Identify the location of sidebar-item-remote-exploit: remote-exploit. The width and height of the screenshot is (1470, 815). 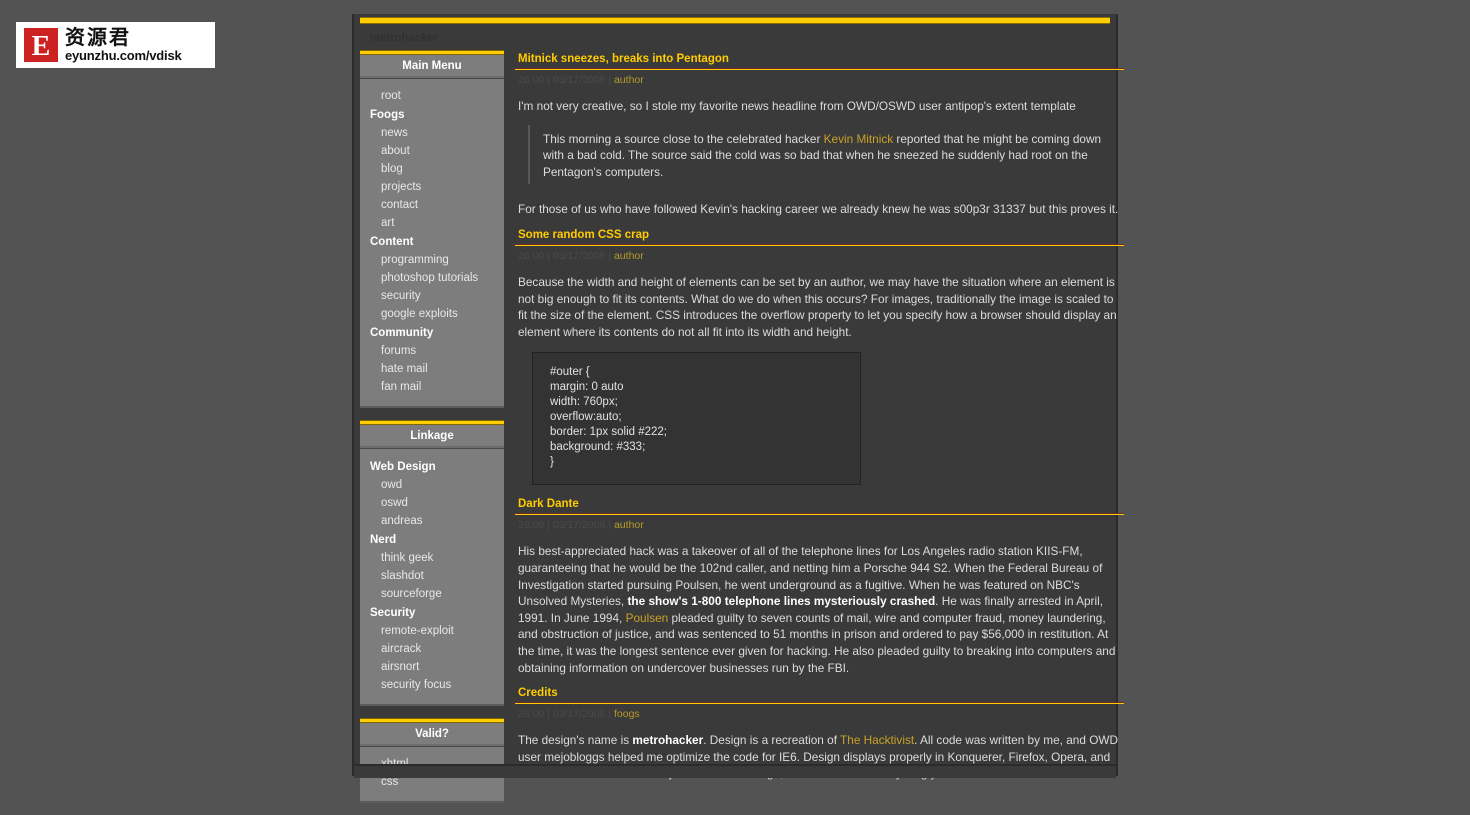
(432, 631).